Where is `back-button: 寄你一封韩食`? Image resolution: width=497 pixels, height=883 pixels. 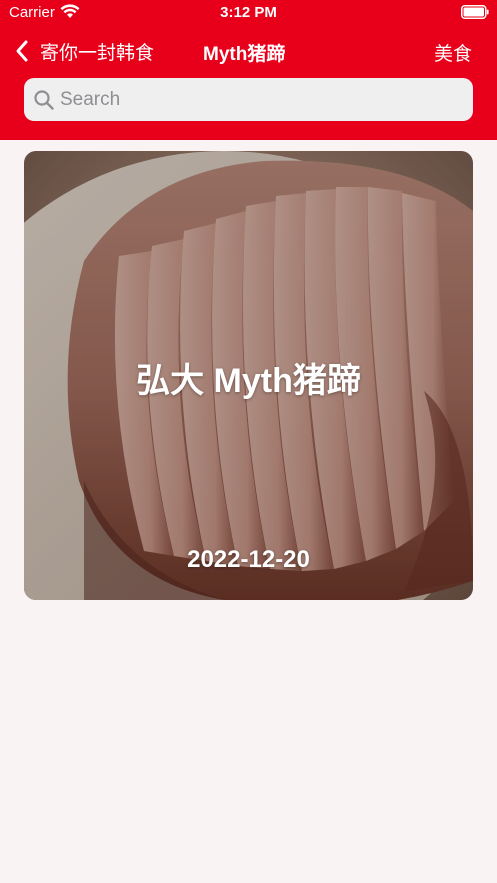
back-button: 寄你一封韩食 is located at coordinates (84, 51).